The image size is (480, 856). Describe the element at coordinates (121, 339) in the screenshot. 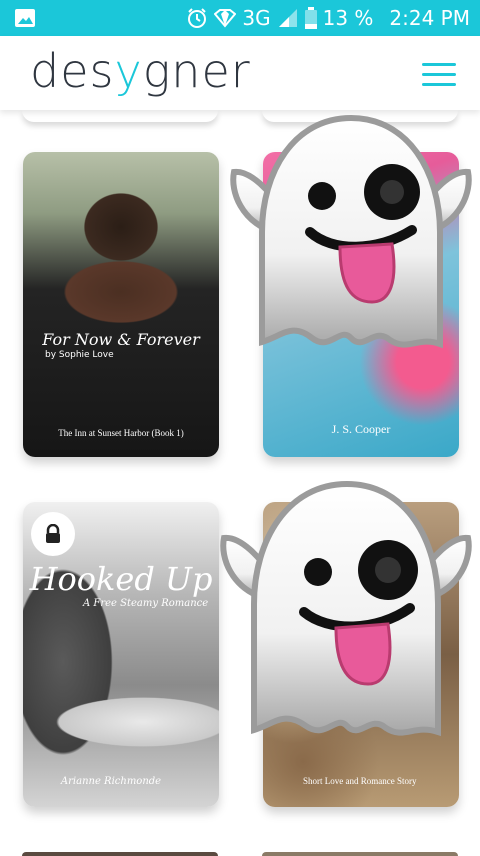

I see `book-title: For Now & Forever` at that location.